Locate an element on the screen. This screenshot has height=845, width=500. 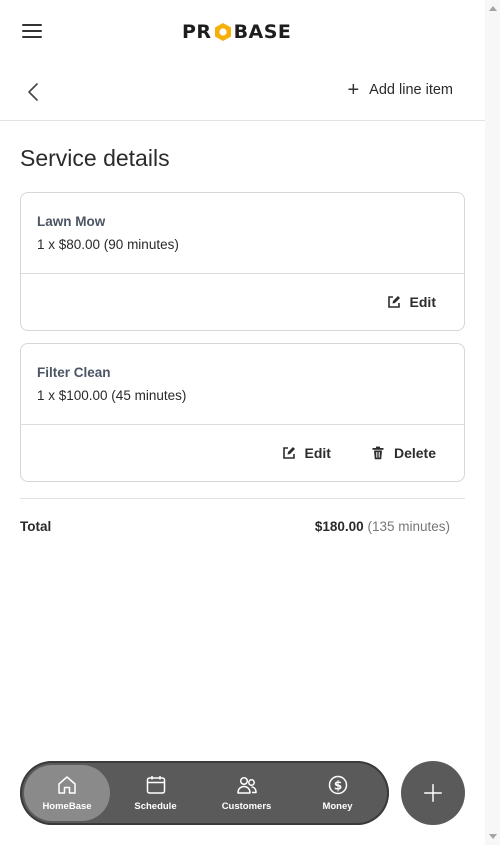
line-item-actions: Edit is located at coordinates (242, 302).